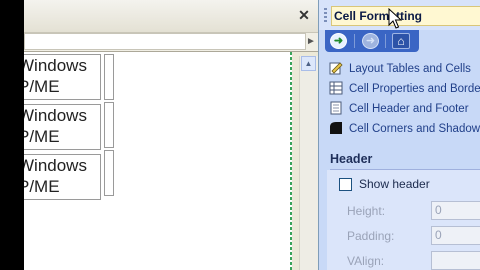 This screenshot has width=480, height=270. I want to click on link-label: Layout Tables and Cells, so click(410, 69).